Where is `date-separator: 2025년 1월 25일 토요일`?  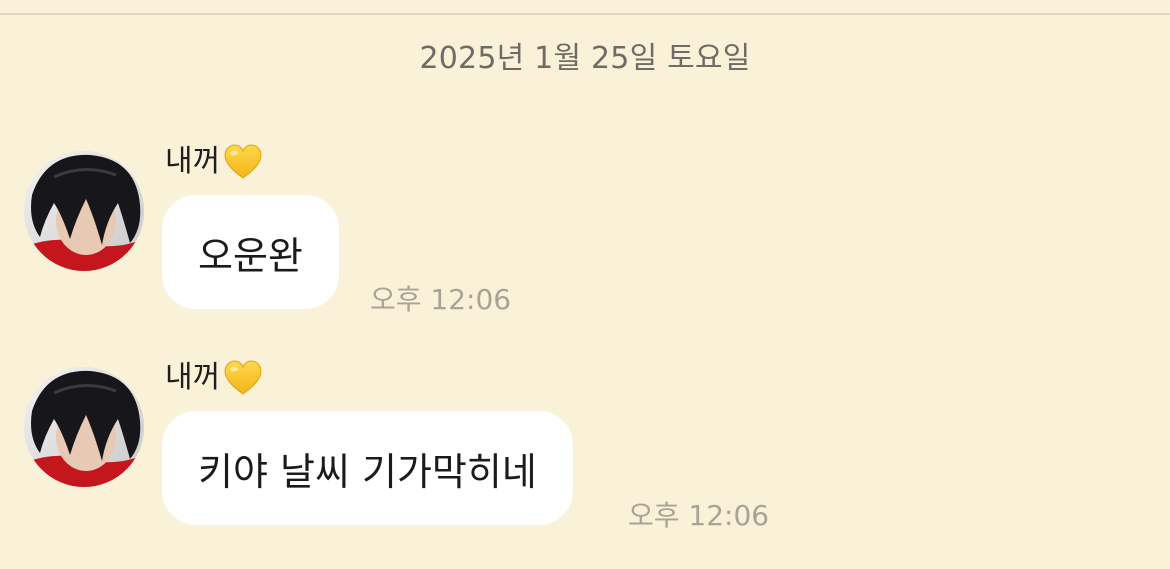
date-separator: 2025년 1월 25일 토요일 is located at coordinates (585, 58).